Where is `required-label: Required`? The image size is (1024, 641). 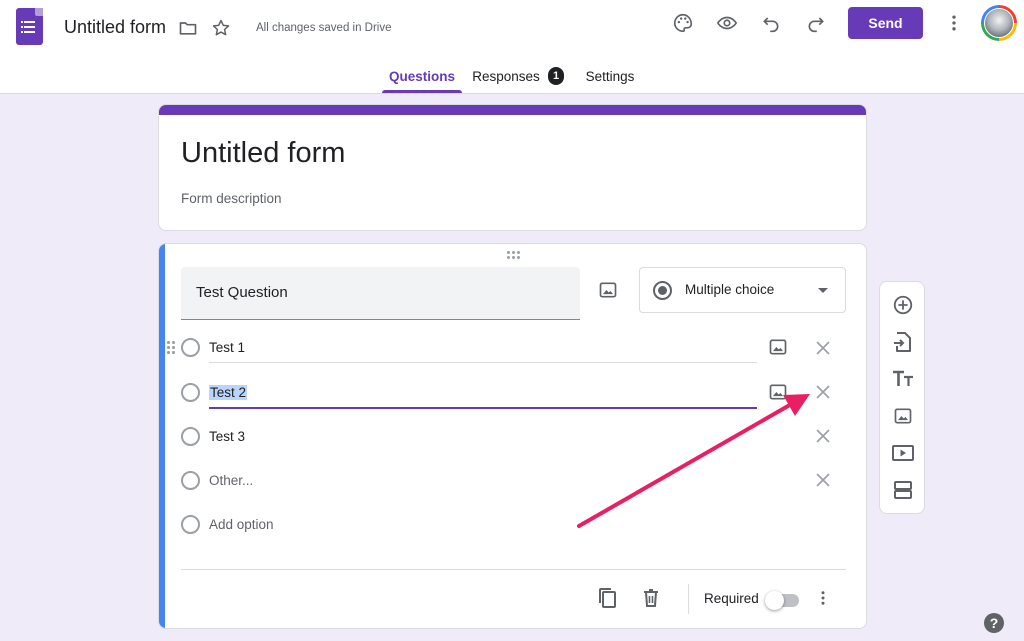 required-label: Required is located at coordinates (731, 598).